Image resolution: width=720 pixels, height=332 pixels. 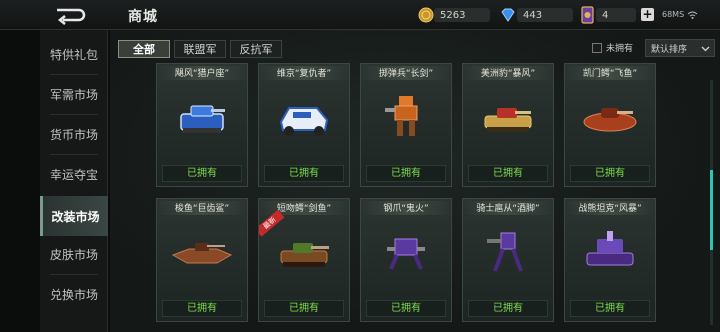 I want to click on mod-card: 钢爪“鬼火” 已拥有, so click(x=406, y=260).